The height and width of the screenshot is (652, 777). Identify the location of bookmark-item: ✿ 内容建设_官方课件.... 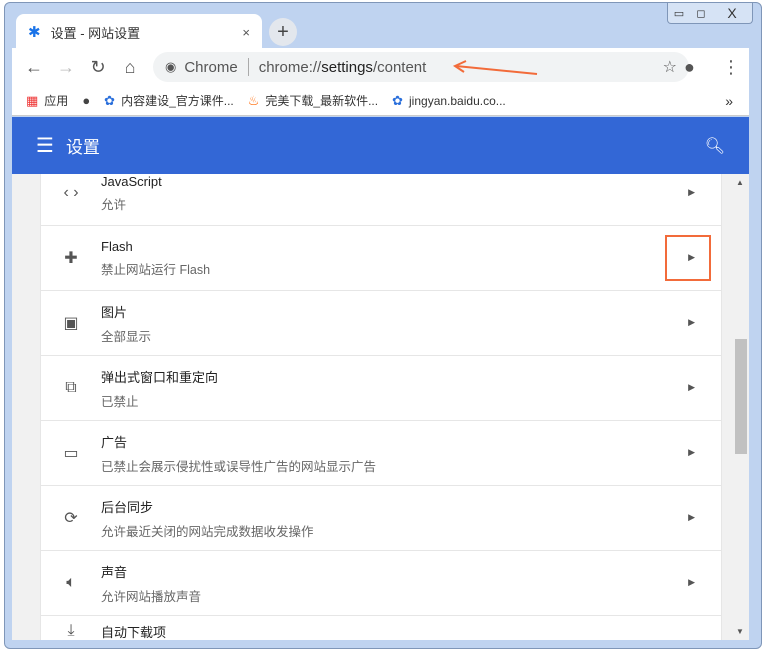
(169, 100).